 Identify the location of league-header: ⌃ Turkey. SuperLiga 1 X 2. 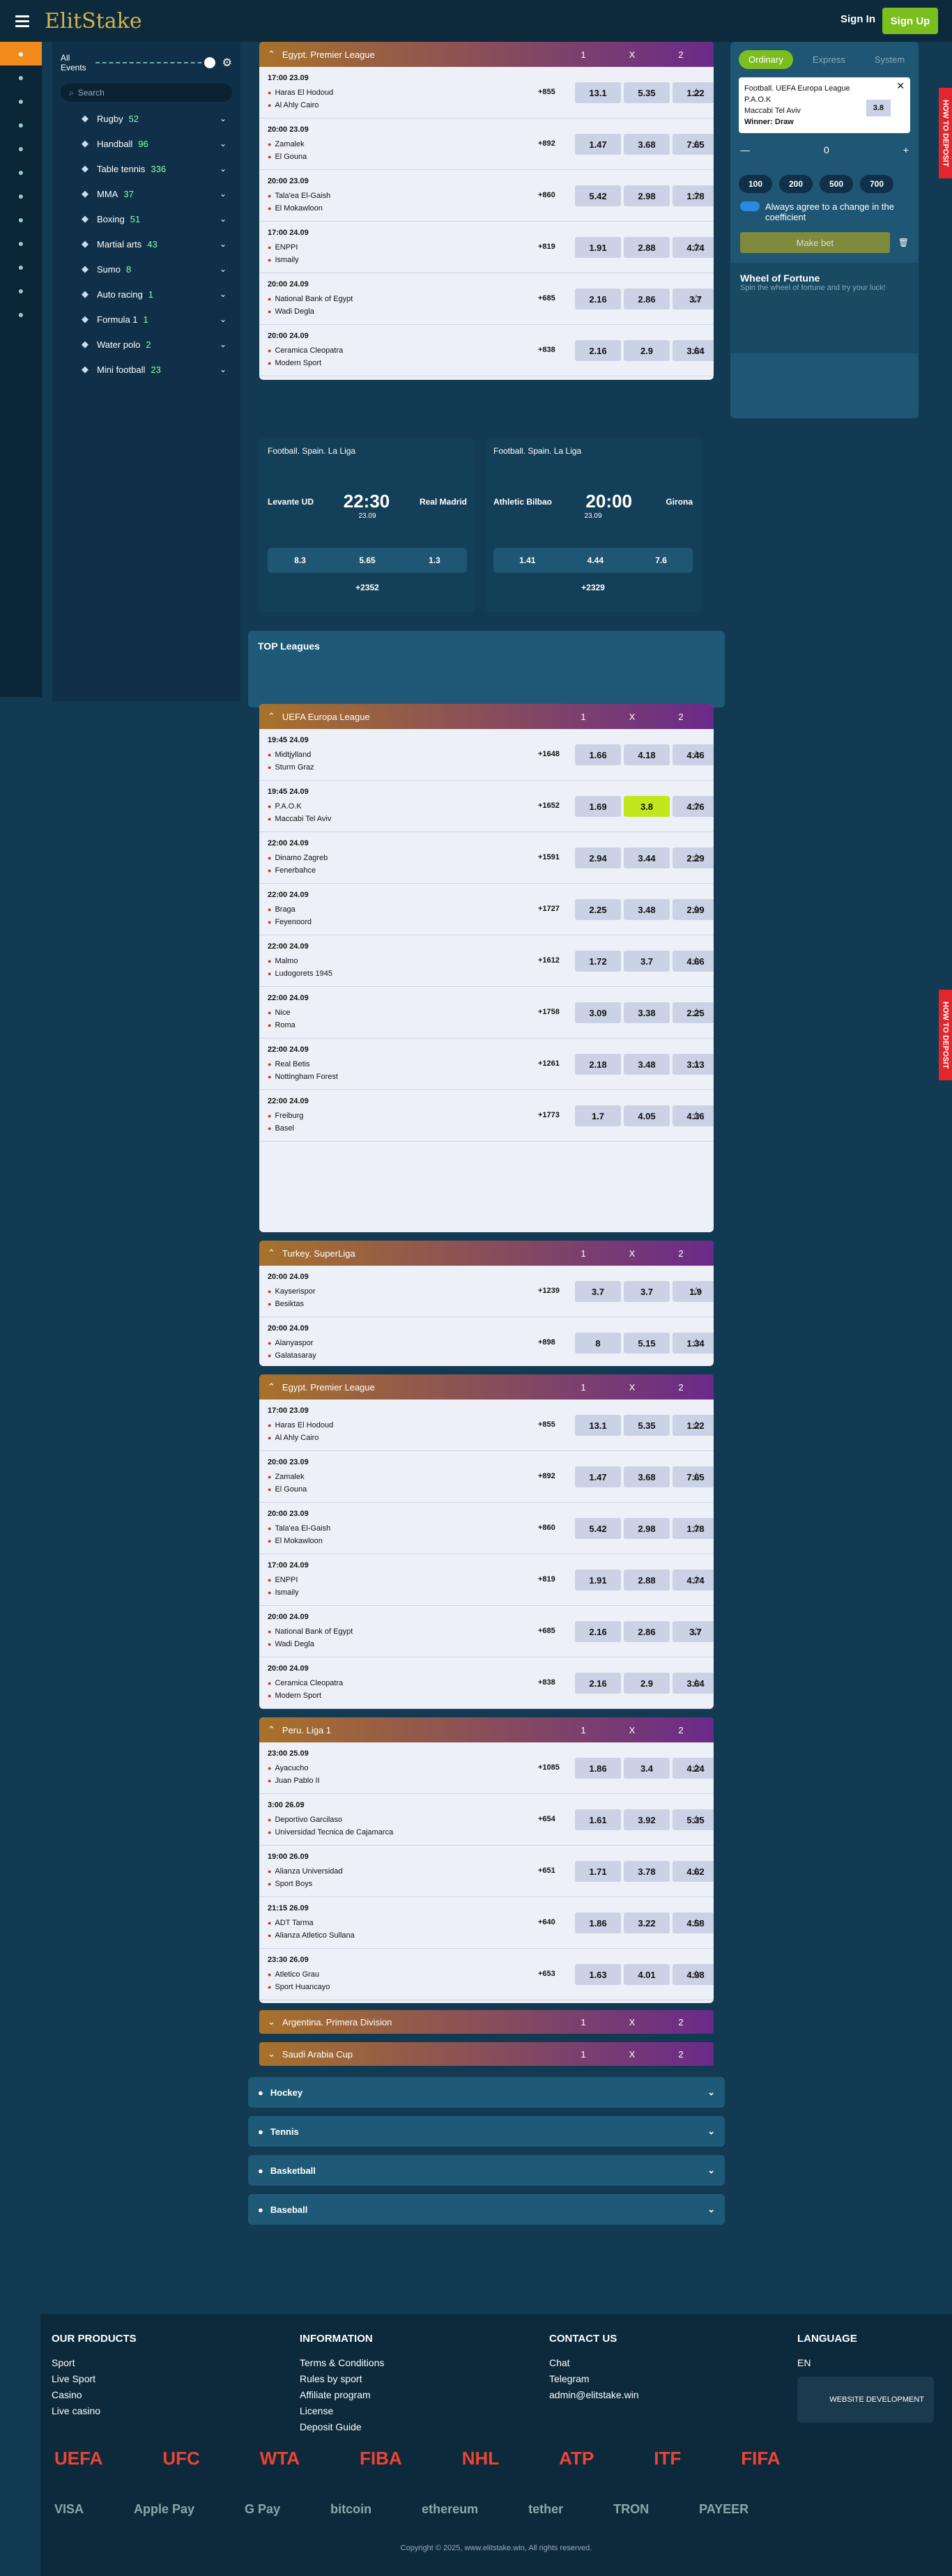
(487, 1253).